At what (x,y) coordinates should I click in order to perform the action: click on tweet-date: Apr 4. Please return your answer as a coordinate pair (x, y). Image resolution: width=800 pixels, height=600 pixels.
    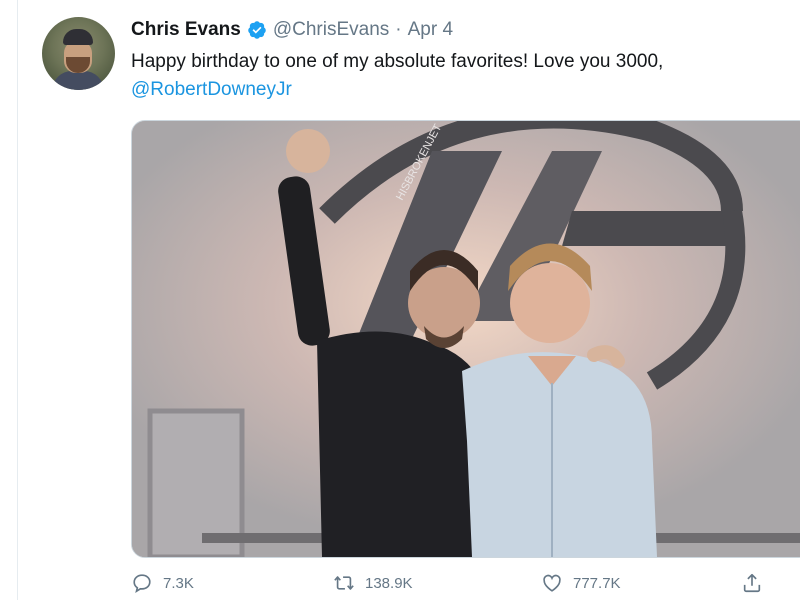
    Looking at the image, I should click on (430, 30).